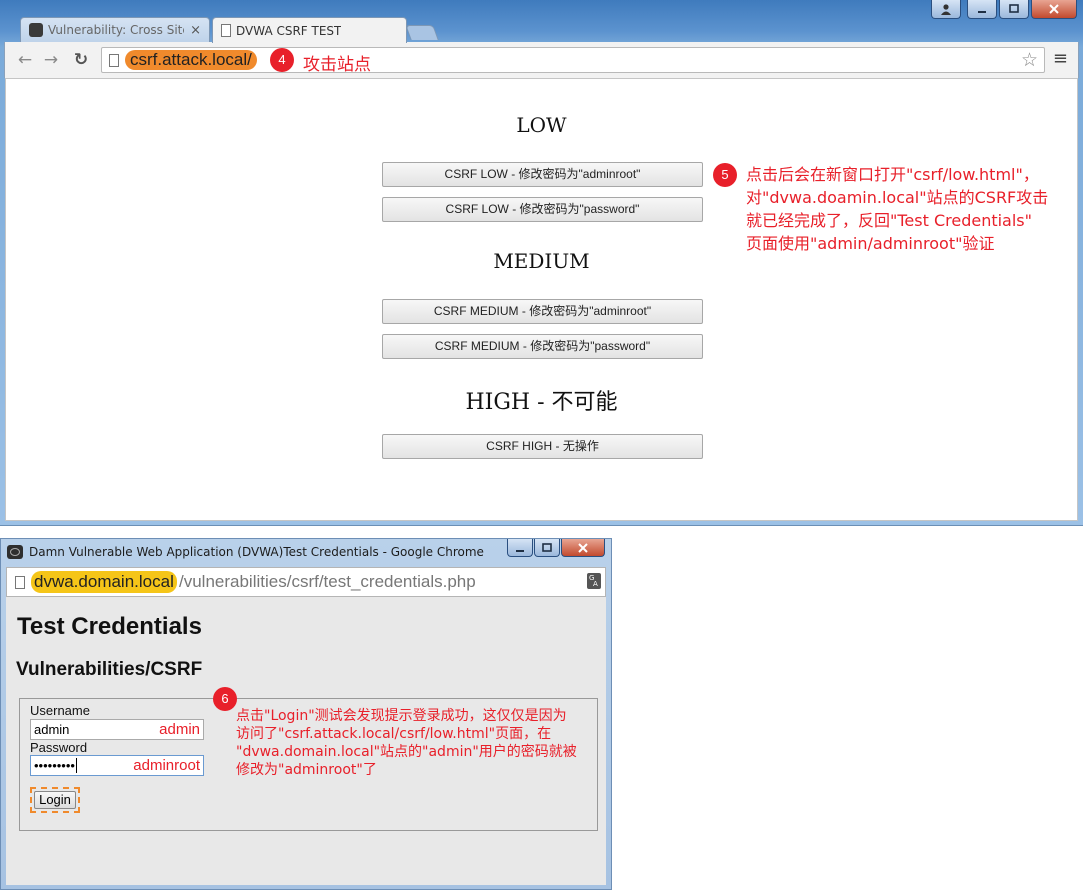  Describe the element at coordinates (401, 716) in the screenshot. I see `annotation-6-line: 点击"Login"测试会发现提示登录成功，这仅仅是因为` at that location.